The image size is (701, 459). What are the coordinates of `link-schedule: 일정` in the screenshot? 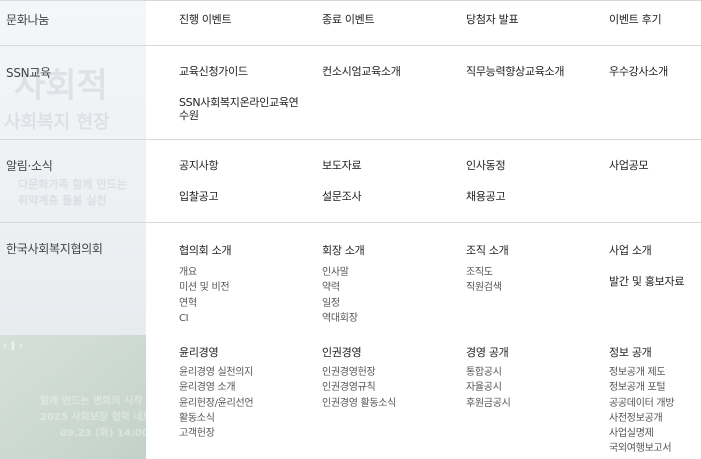 It's located at (340, 303).